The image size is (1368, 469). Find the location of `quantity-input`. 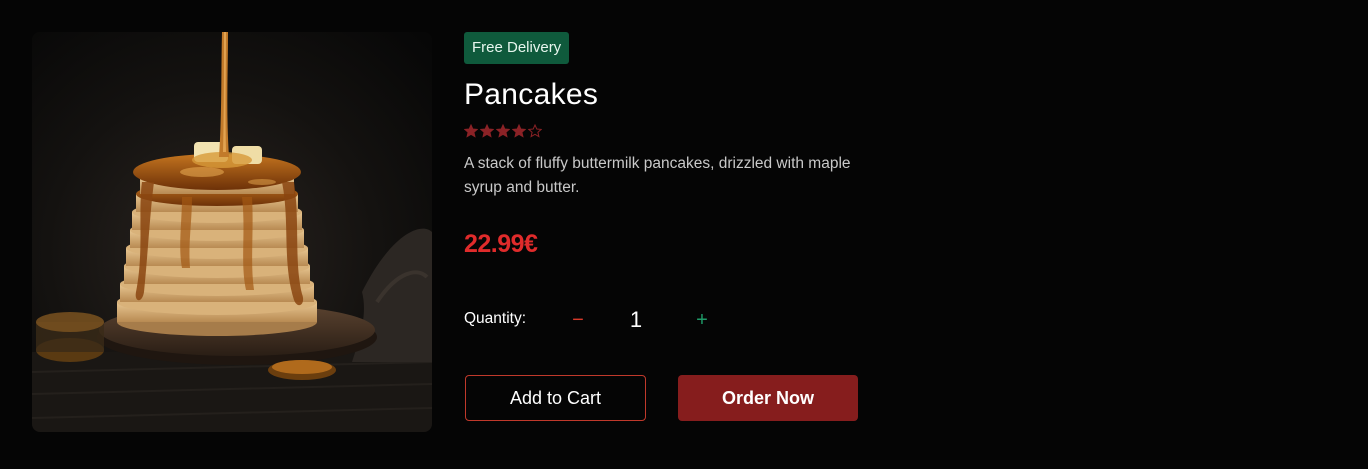

quantity-input is located at coordinates (636, 320).